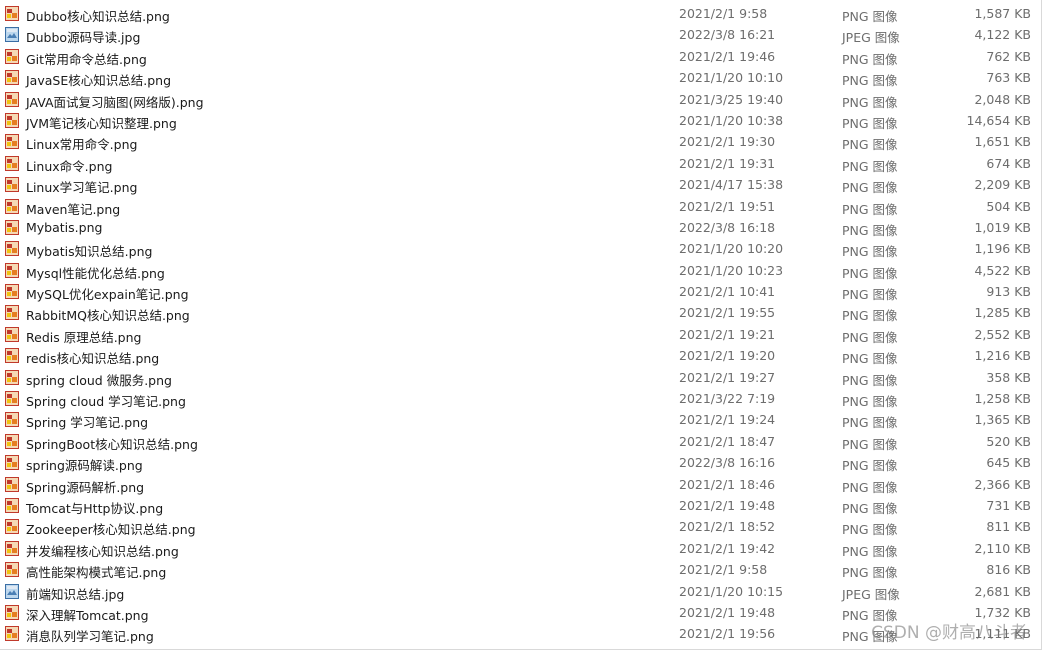 Image resolution: width=1042 pixels, height=650 pixels. What do you see at coordinates (1008, 56) in the screenshot?
I see `file-size: 762 KB` at bounding box center [1008, 56].